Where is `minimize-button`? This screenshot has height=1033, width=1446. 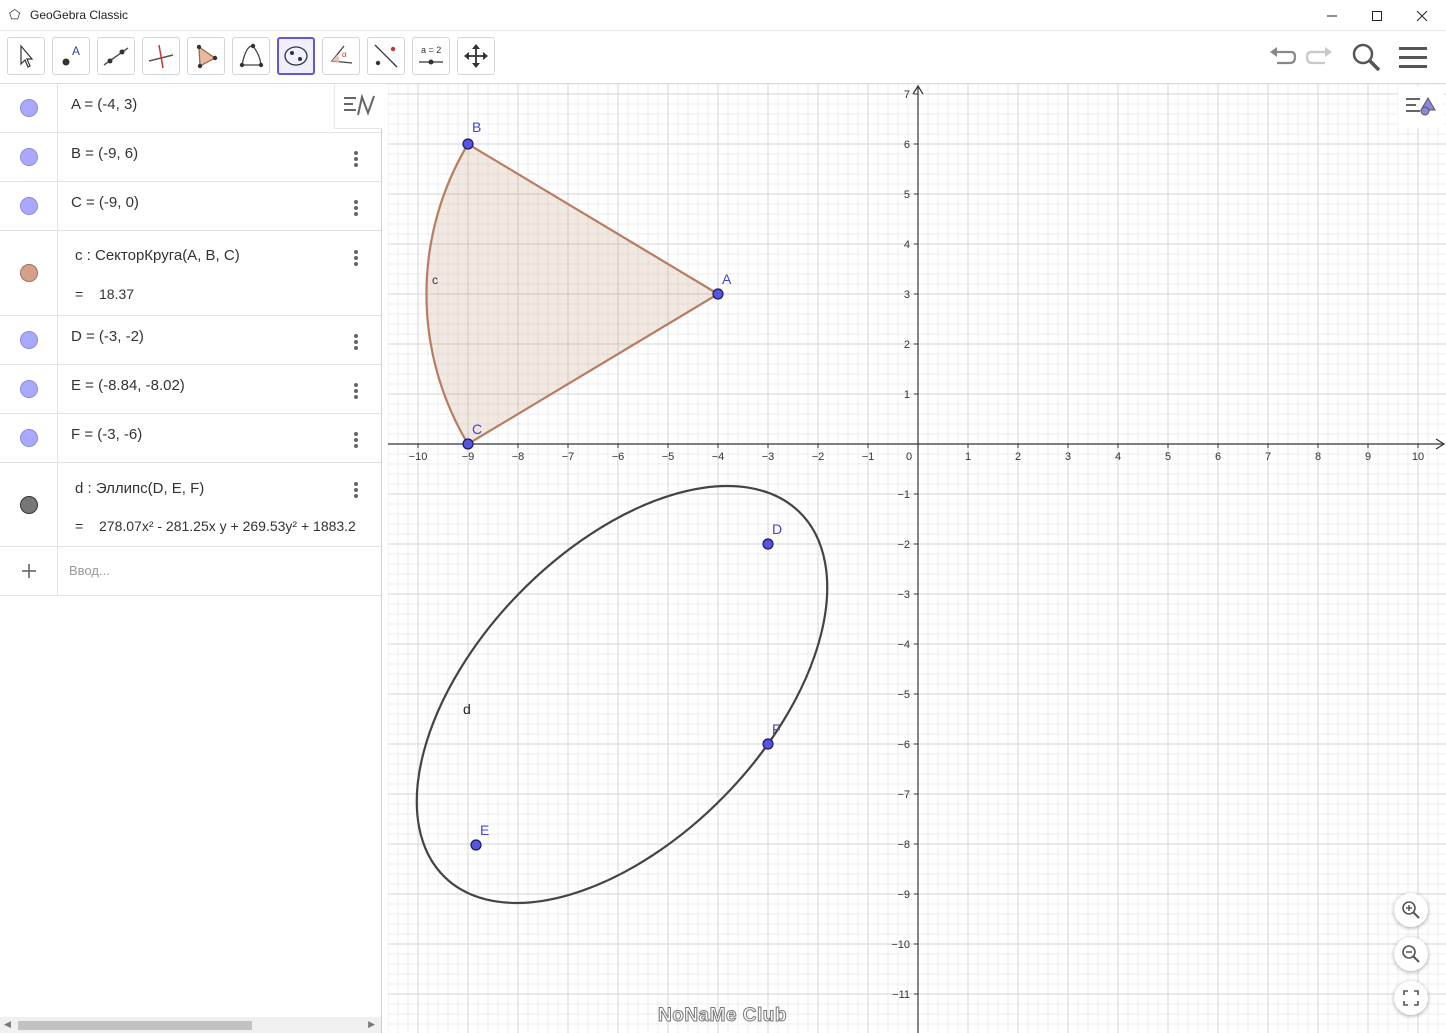
minimize-button is located at coordinates (1332, 15).